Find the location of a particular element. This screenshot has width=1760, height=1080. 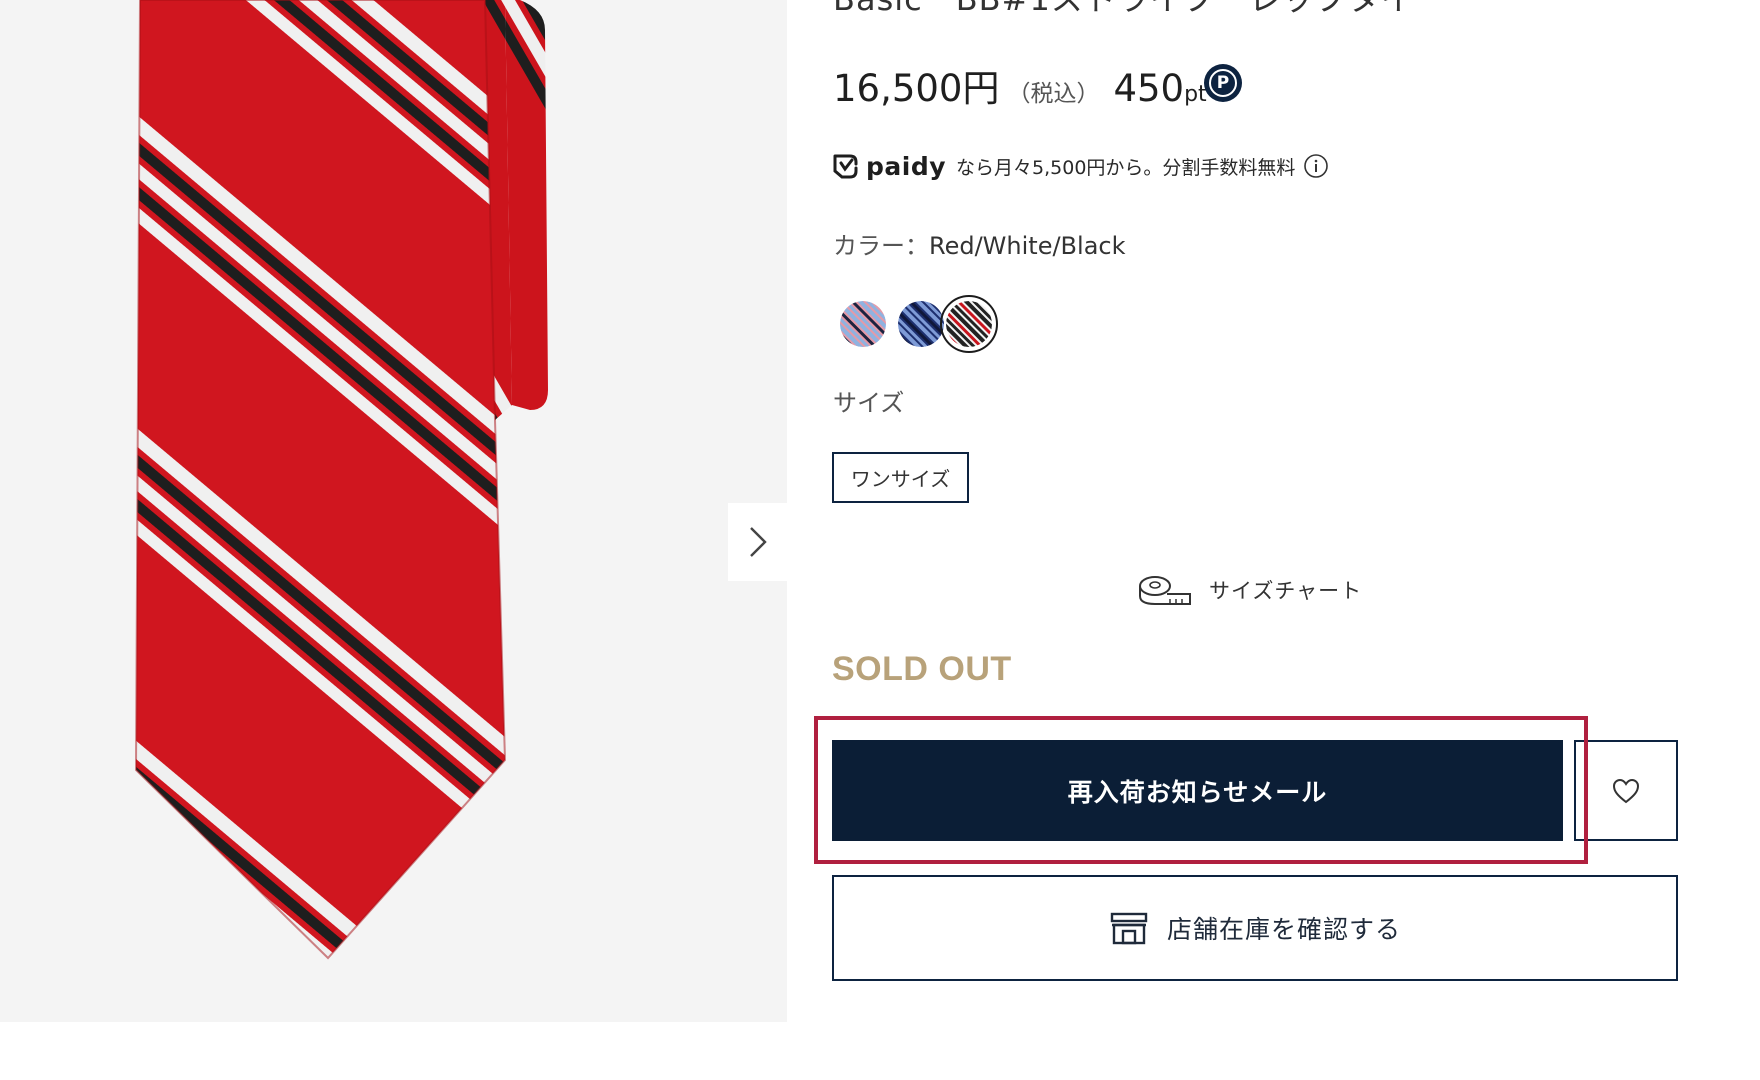

gallery-next-button is located at coordinates (757, 542).